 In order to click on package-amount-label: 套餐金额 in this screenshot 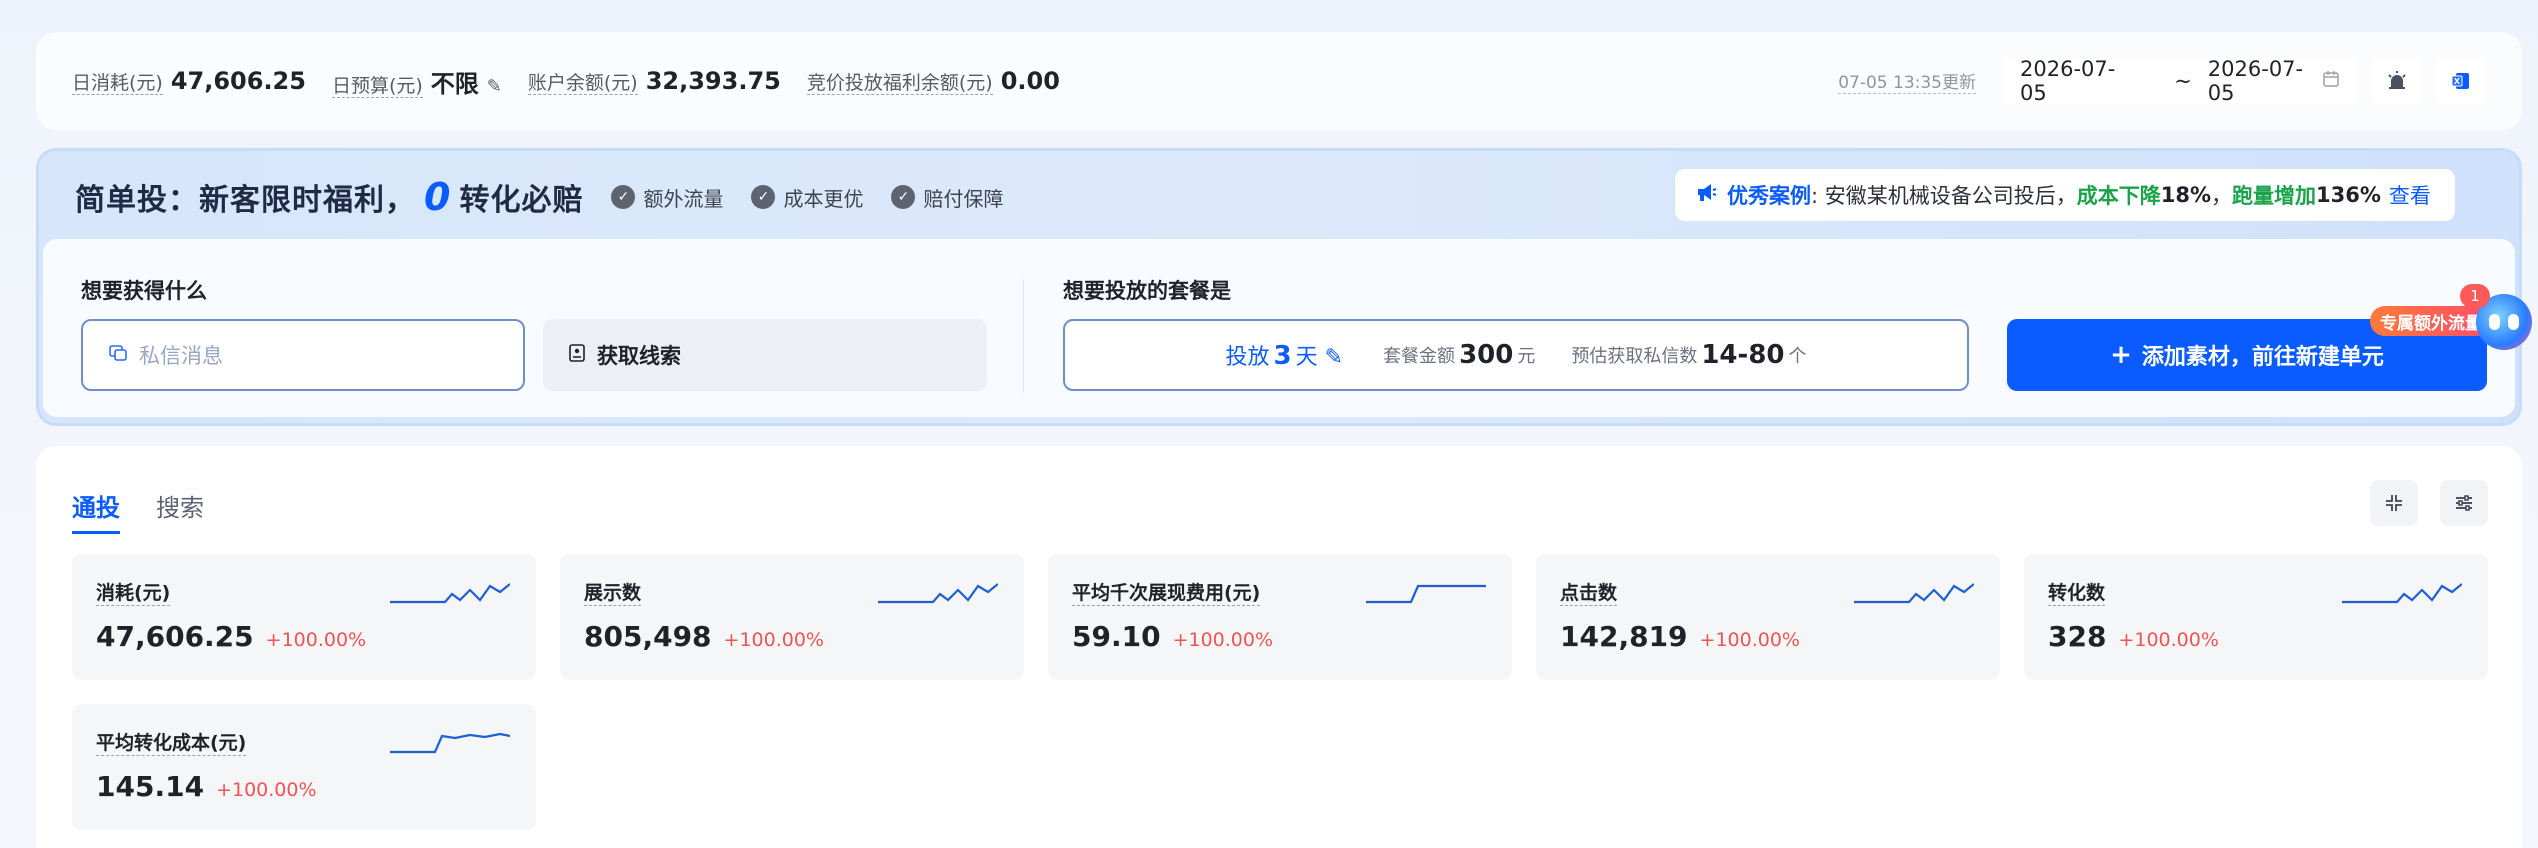, I will do `click(1419, 356)`.